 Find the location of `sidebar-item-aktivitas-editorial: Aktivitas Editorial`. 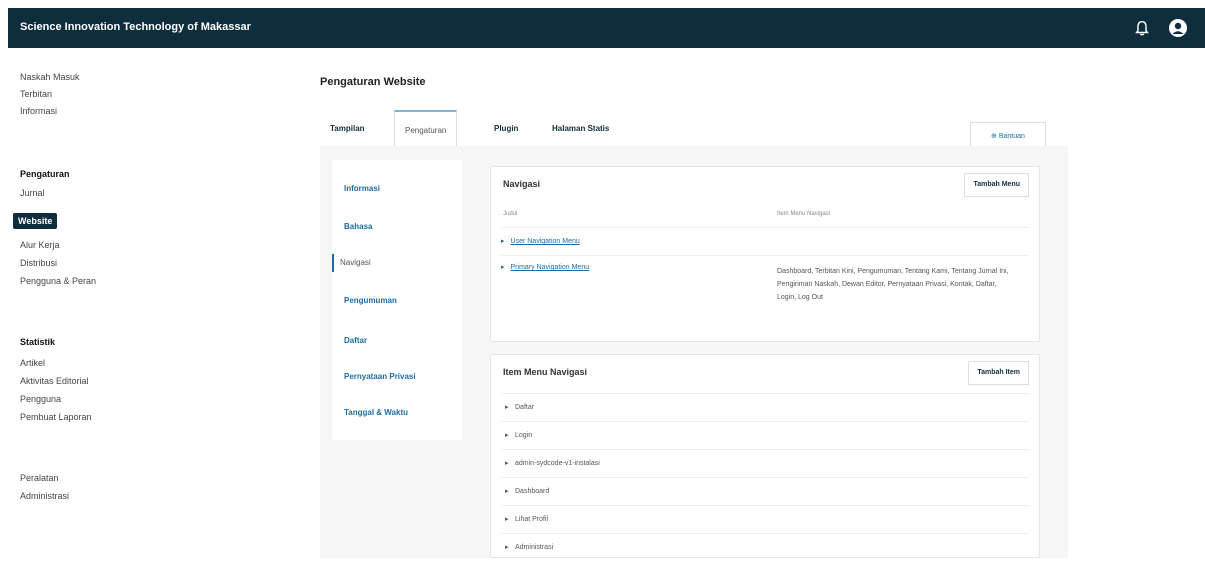

sidebar-item-aktivitas-editorial: Aktivitas Editorial is located at coordinates (54, 381).